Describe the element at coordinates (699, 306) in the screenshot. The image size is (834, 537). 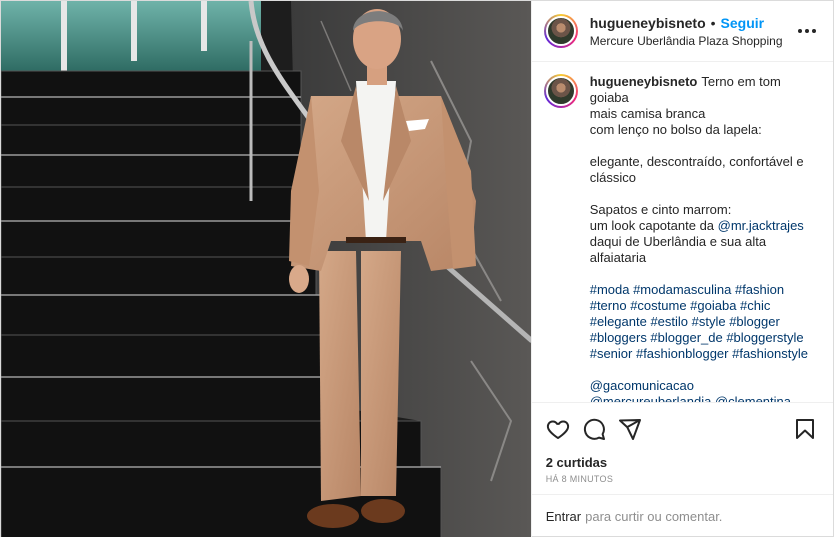
I see `hashtag-line: #terno #costume #goiaba #chic` at that location.